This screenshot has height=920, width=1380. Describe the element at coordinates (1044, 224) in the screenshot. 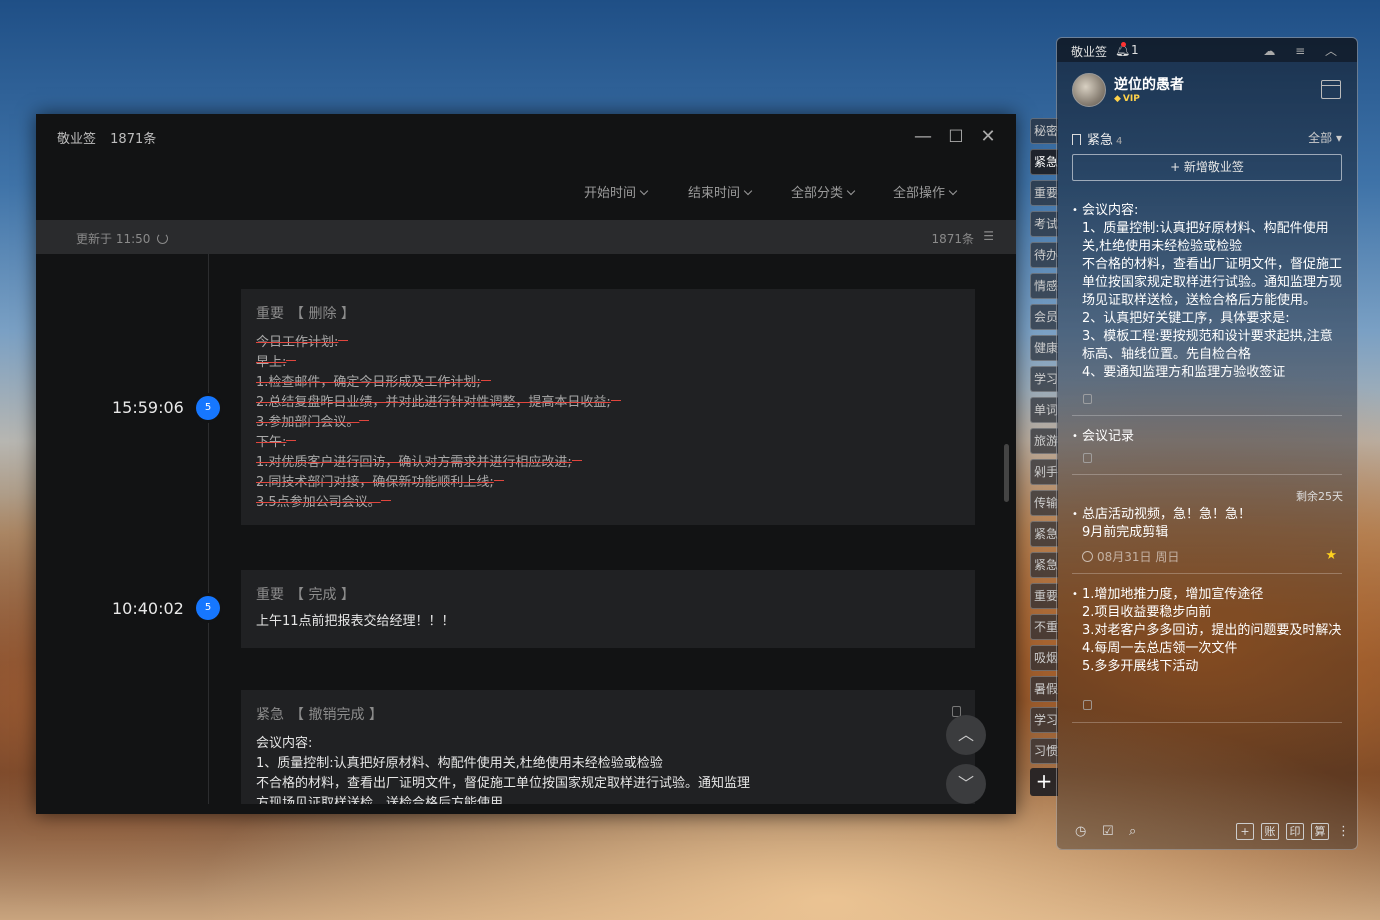

I see `category-tab: 考试` at that location.